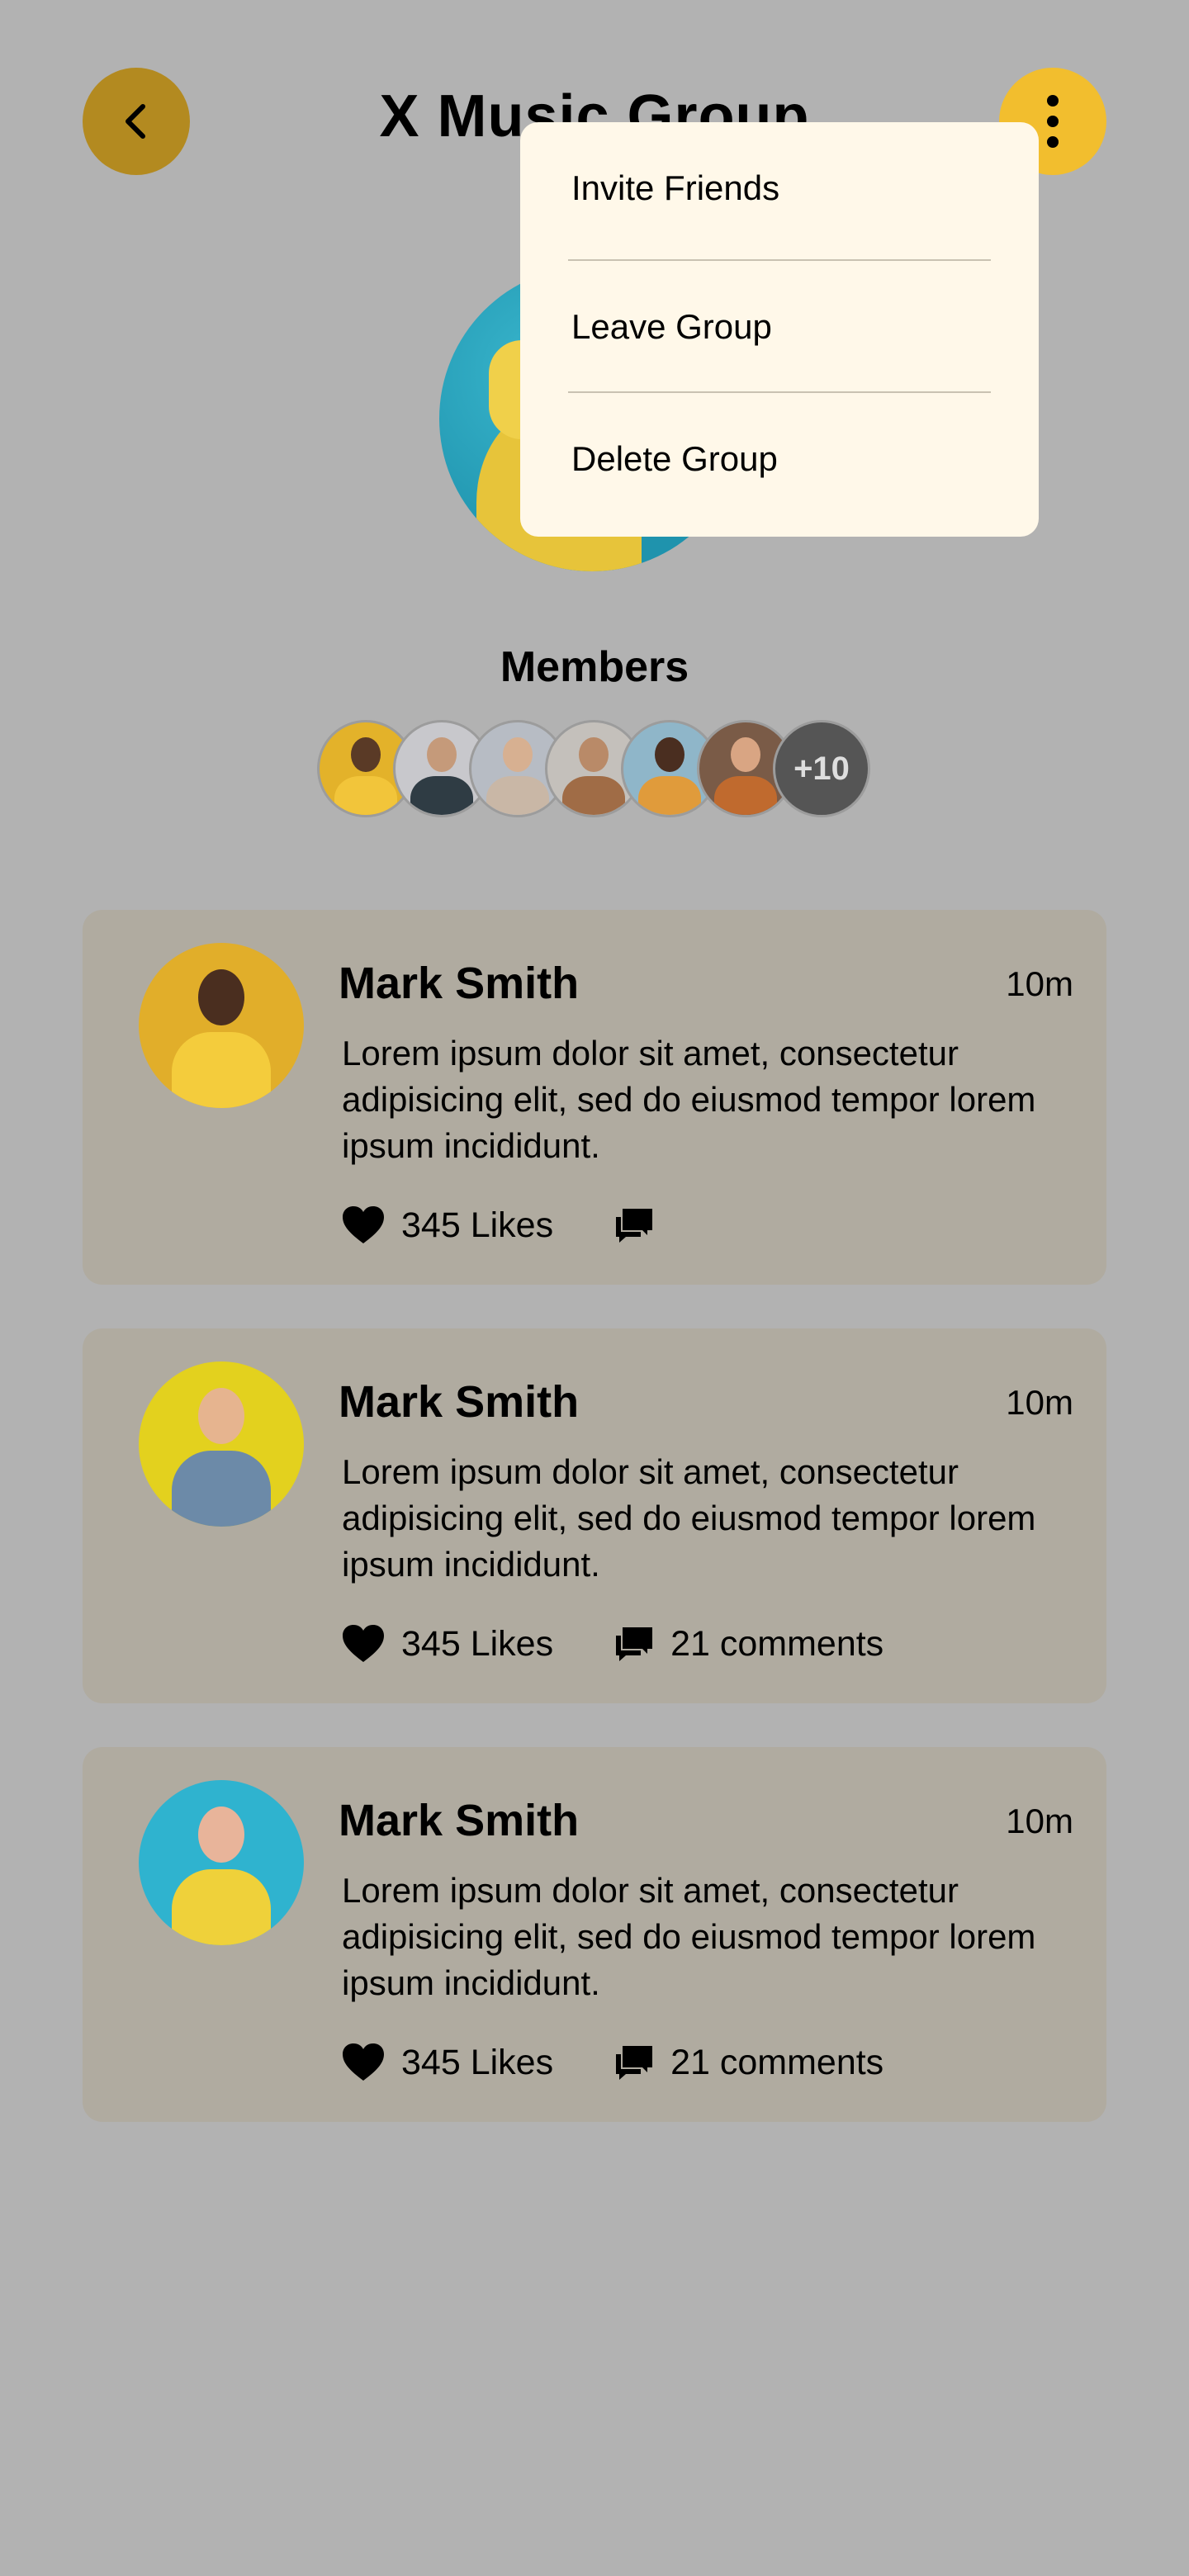 Image resolution: width=1189 pixels, height=2576 pixels. Describe the element at coordinates (594, 667) in the screenshot. I see `members-title: Members` at that location.